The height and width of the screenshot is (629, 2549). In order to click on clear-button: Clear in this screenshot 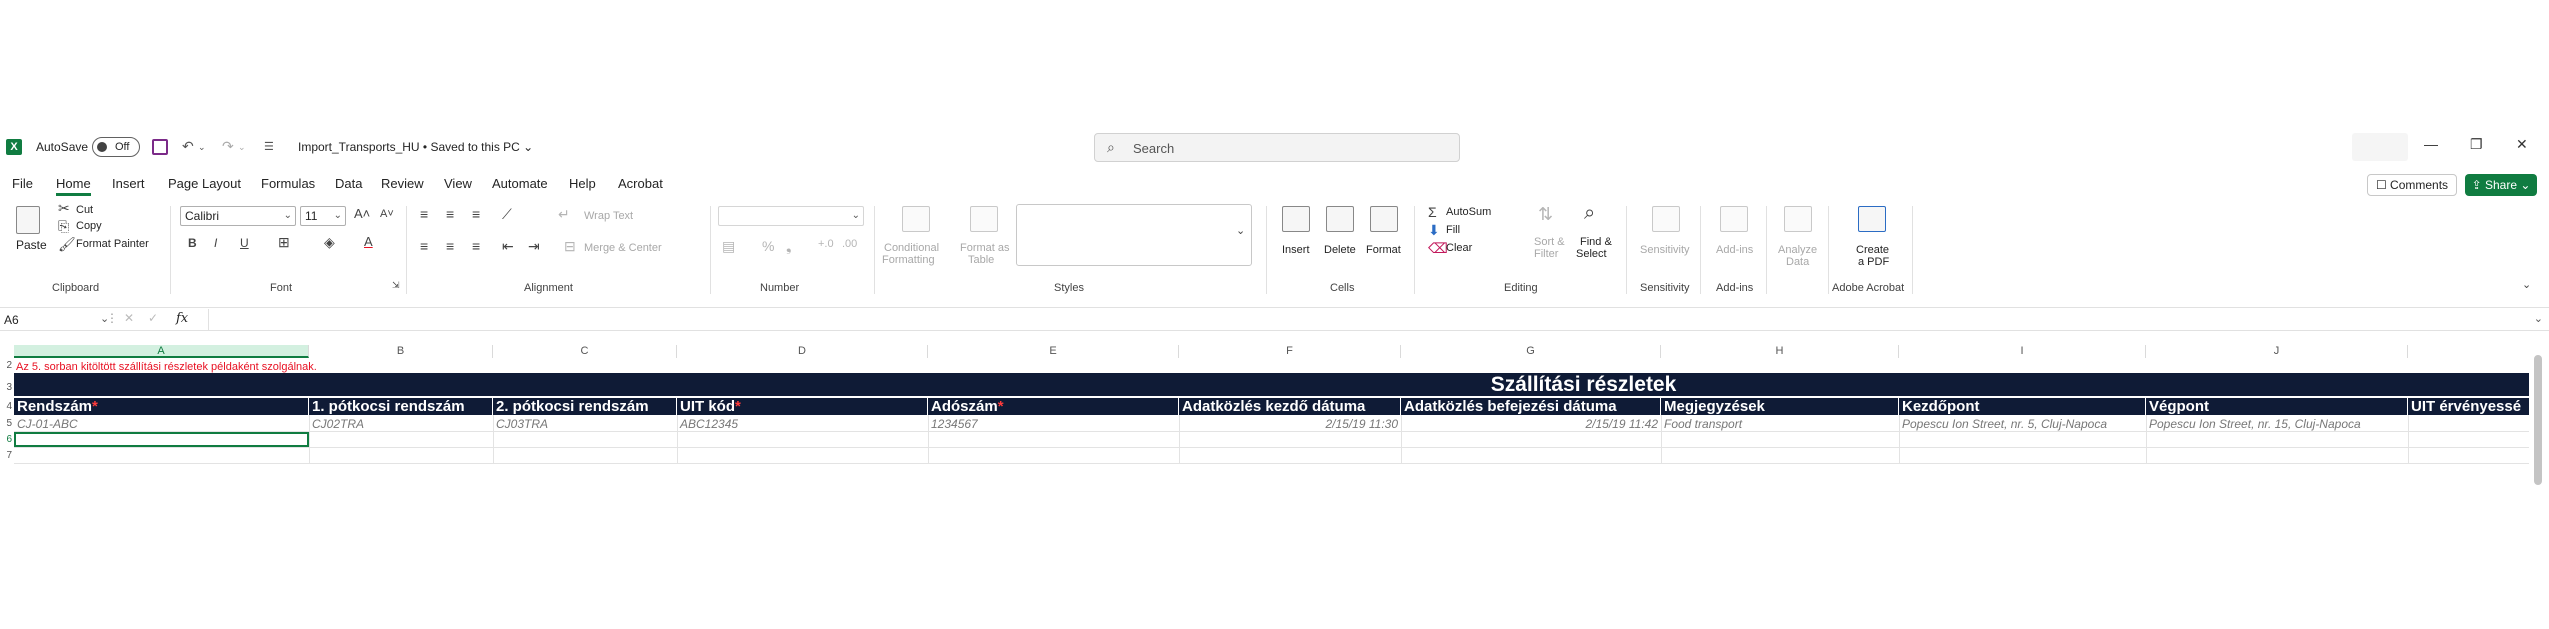, I will do `click(1459, 248)`.